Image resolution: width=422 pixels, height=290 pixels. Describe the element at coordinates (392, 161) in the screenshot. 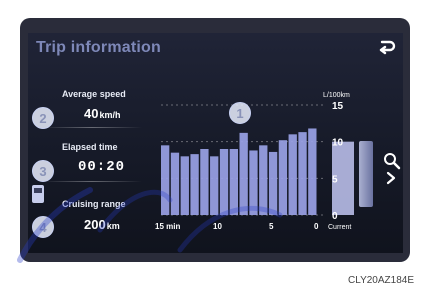

I see `magnifier-icon` at that location.